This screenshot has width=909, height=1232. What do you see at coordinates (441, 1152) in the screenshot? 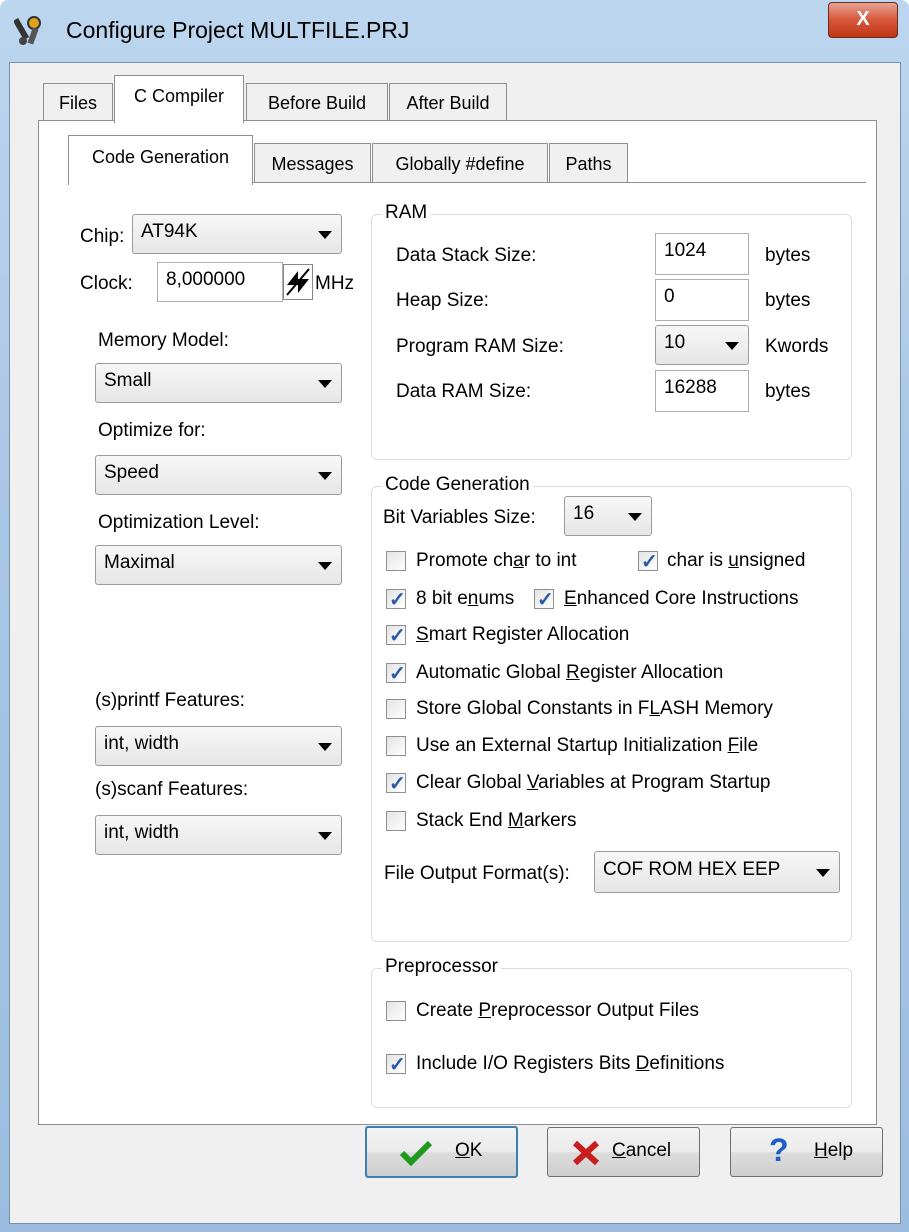
I see `ok-button: OK` at bounding box center [441, 1152].